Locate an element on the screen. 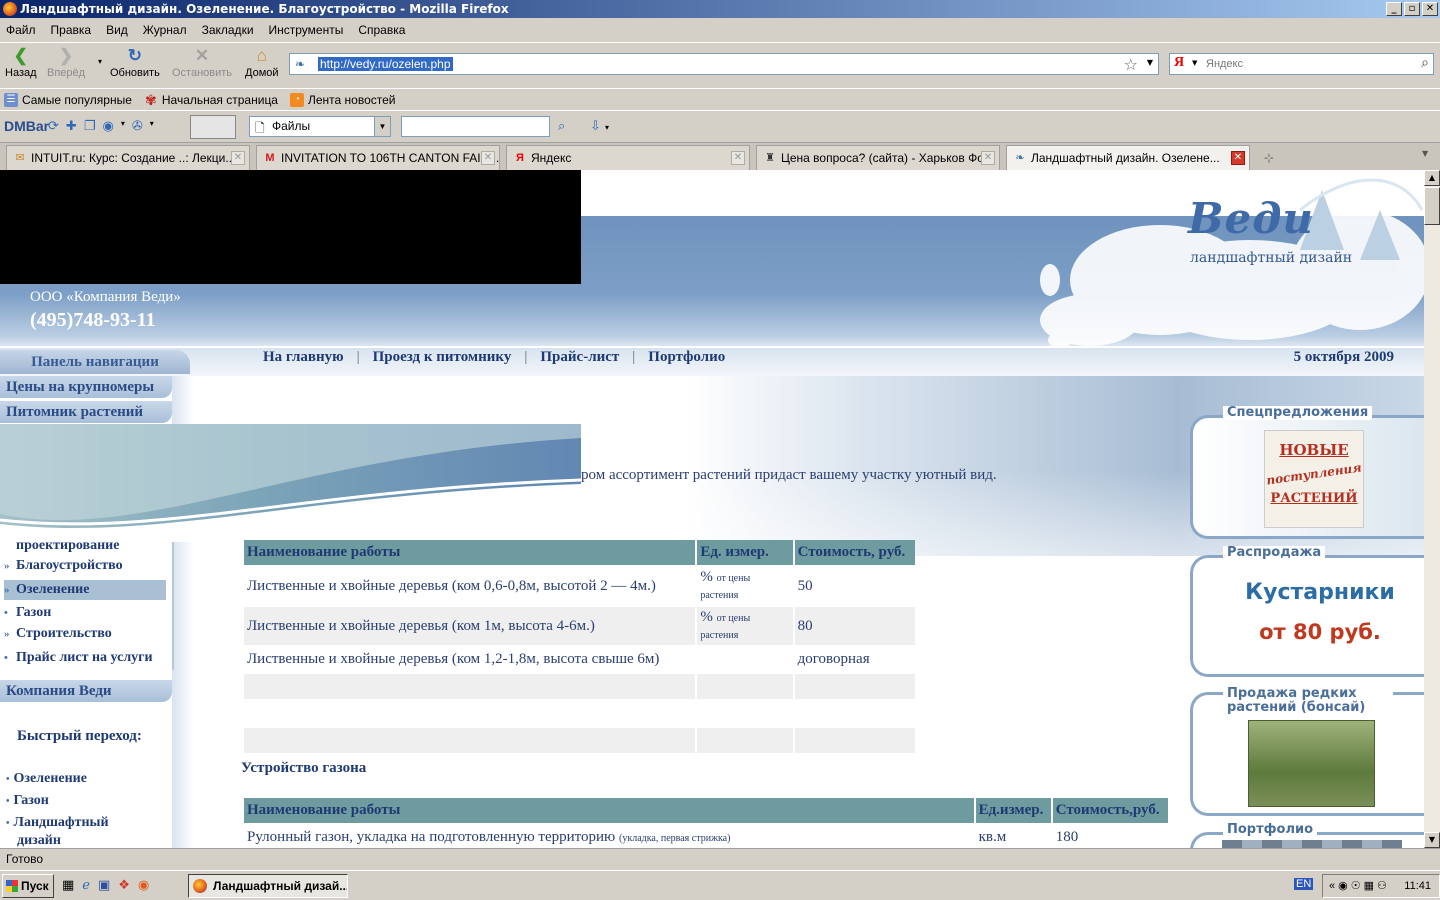 This screenshot has width=1440, height=900. sidebar-sub-lawn: • Газон is located at coordinates (27, 613).